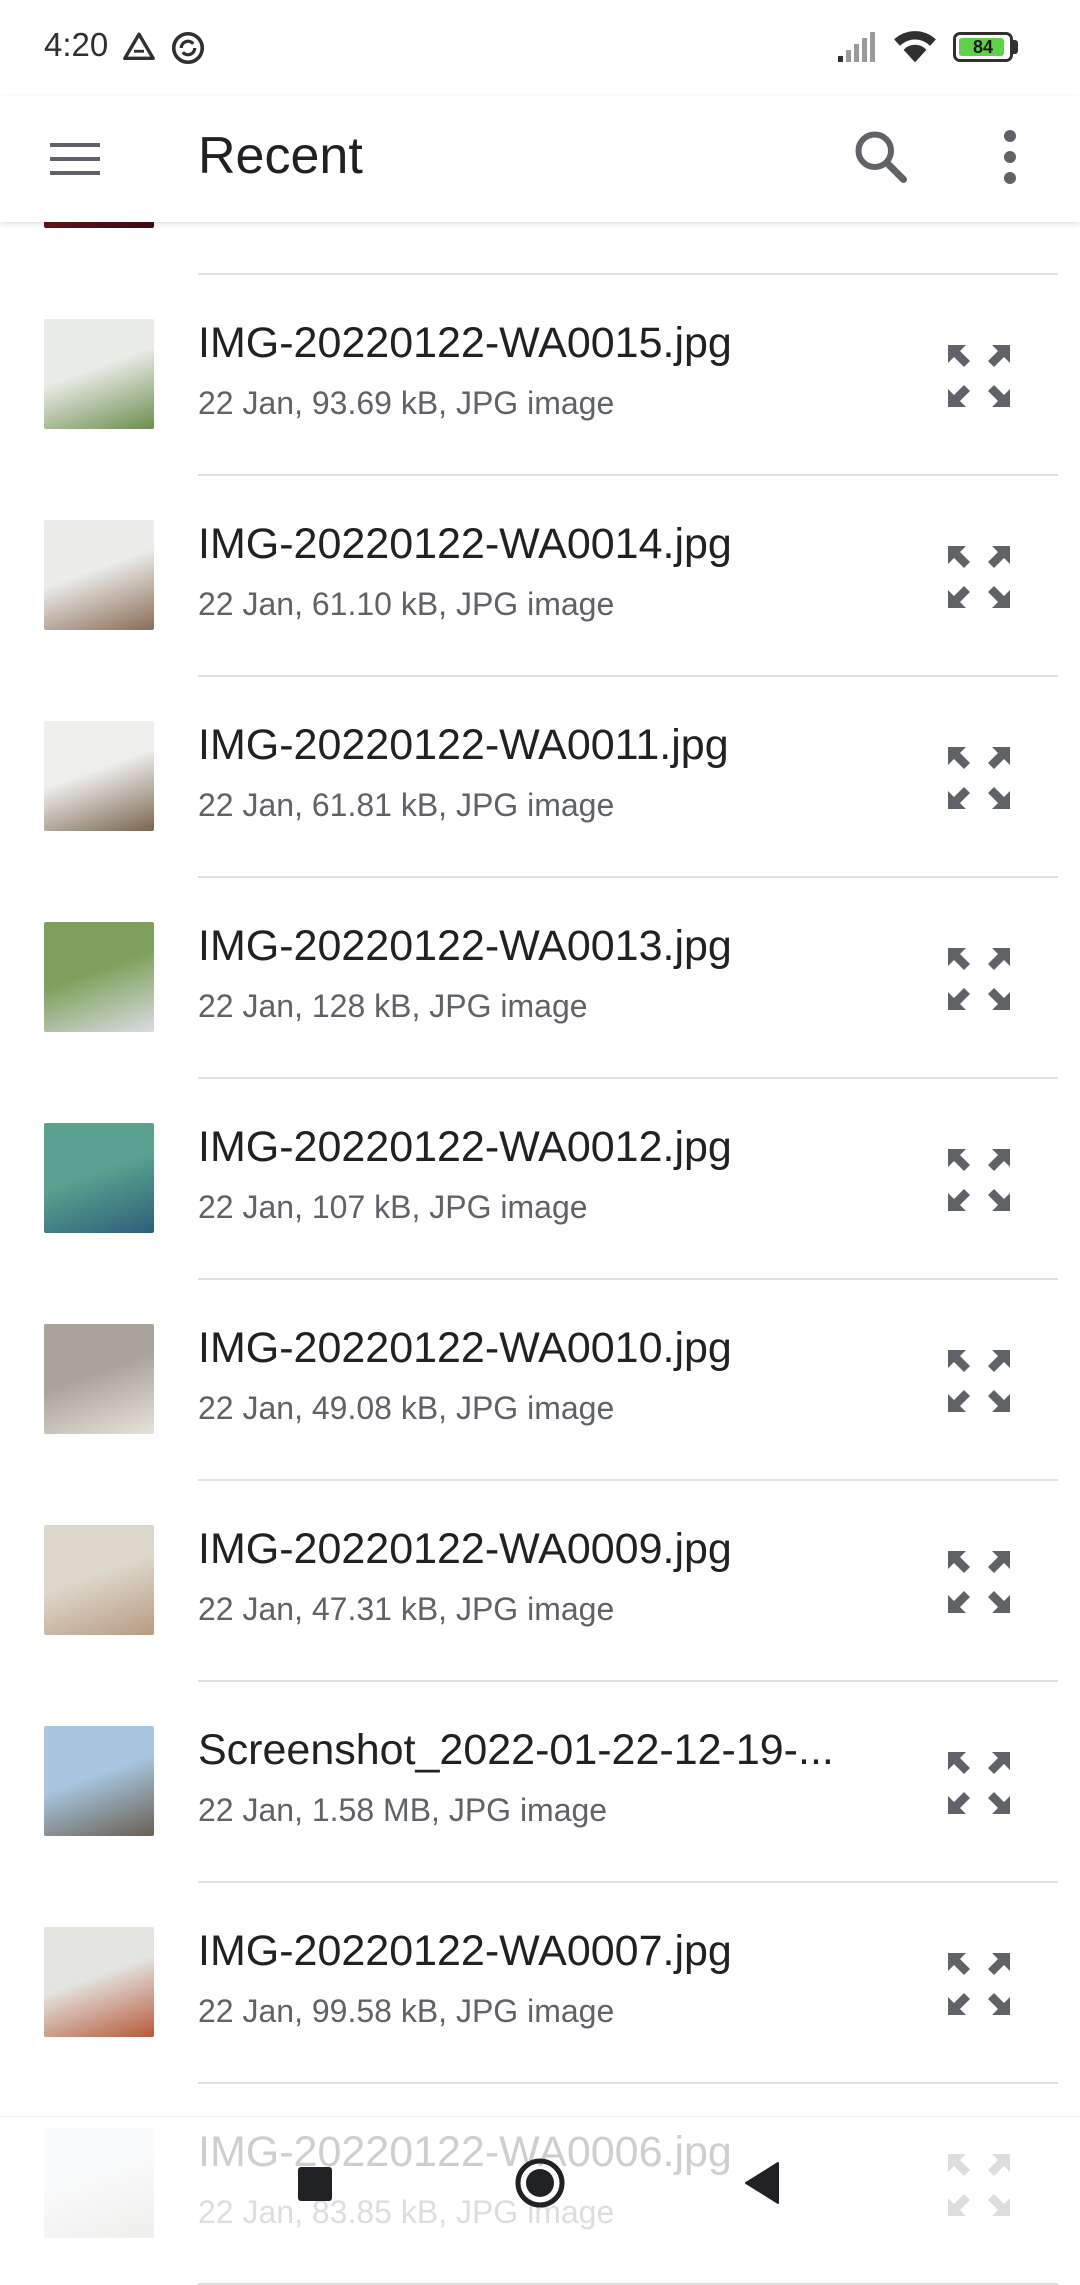  Describe the element at coordinates (139, 49) in the screenshot. I see `drive-icon` at that location.